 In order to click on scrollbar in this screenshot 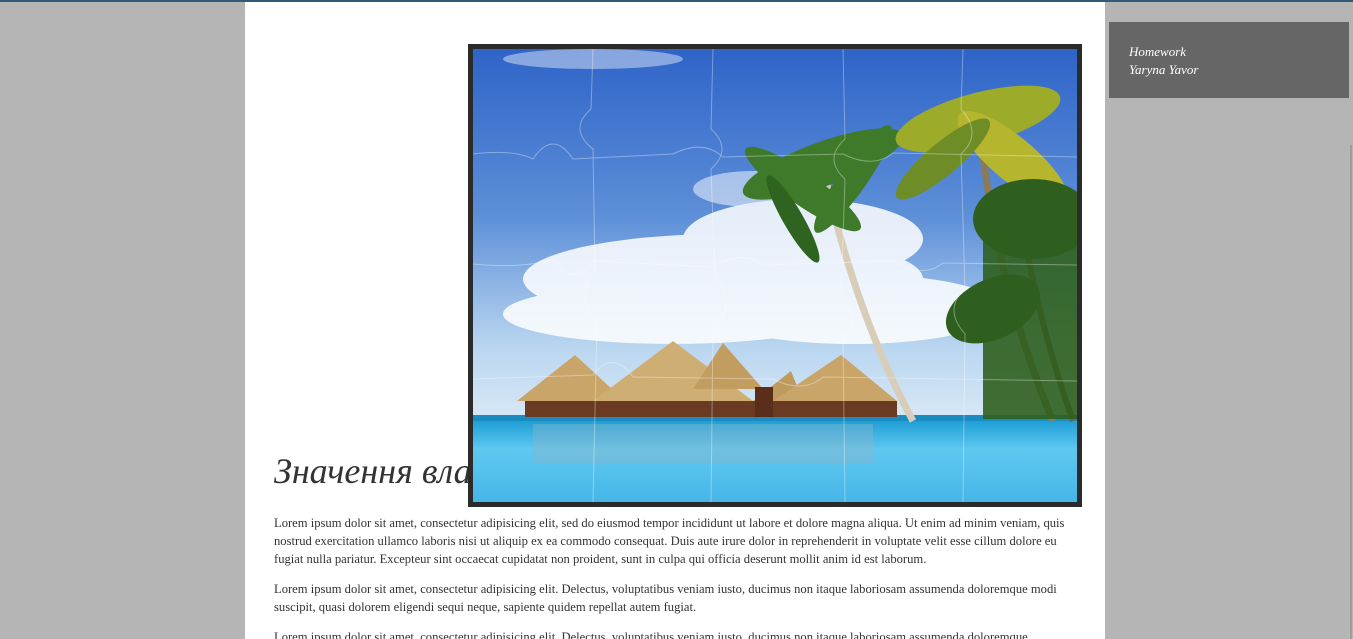, I will do `click(1351, 392)`.